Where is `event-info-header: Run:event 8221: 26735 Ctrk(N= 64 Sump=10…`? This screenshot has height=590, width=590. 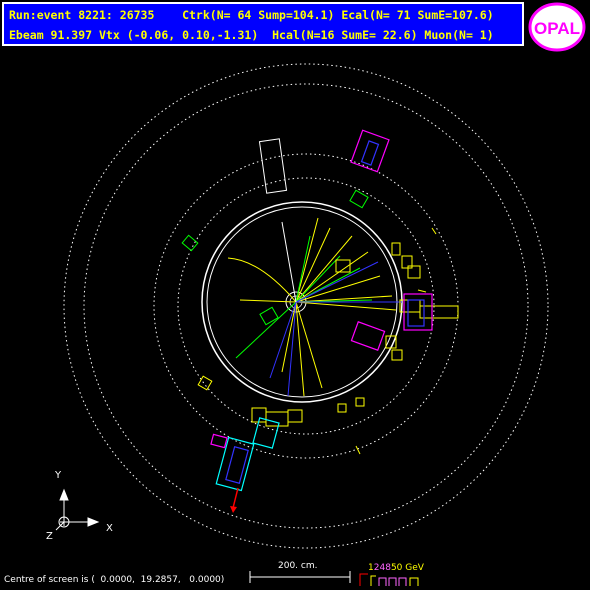 event-info-header: Run:event 8221: 26735 Ctrk(N= 64 Sump=10… is located at coordinates (263, 24).